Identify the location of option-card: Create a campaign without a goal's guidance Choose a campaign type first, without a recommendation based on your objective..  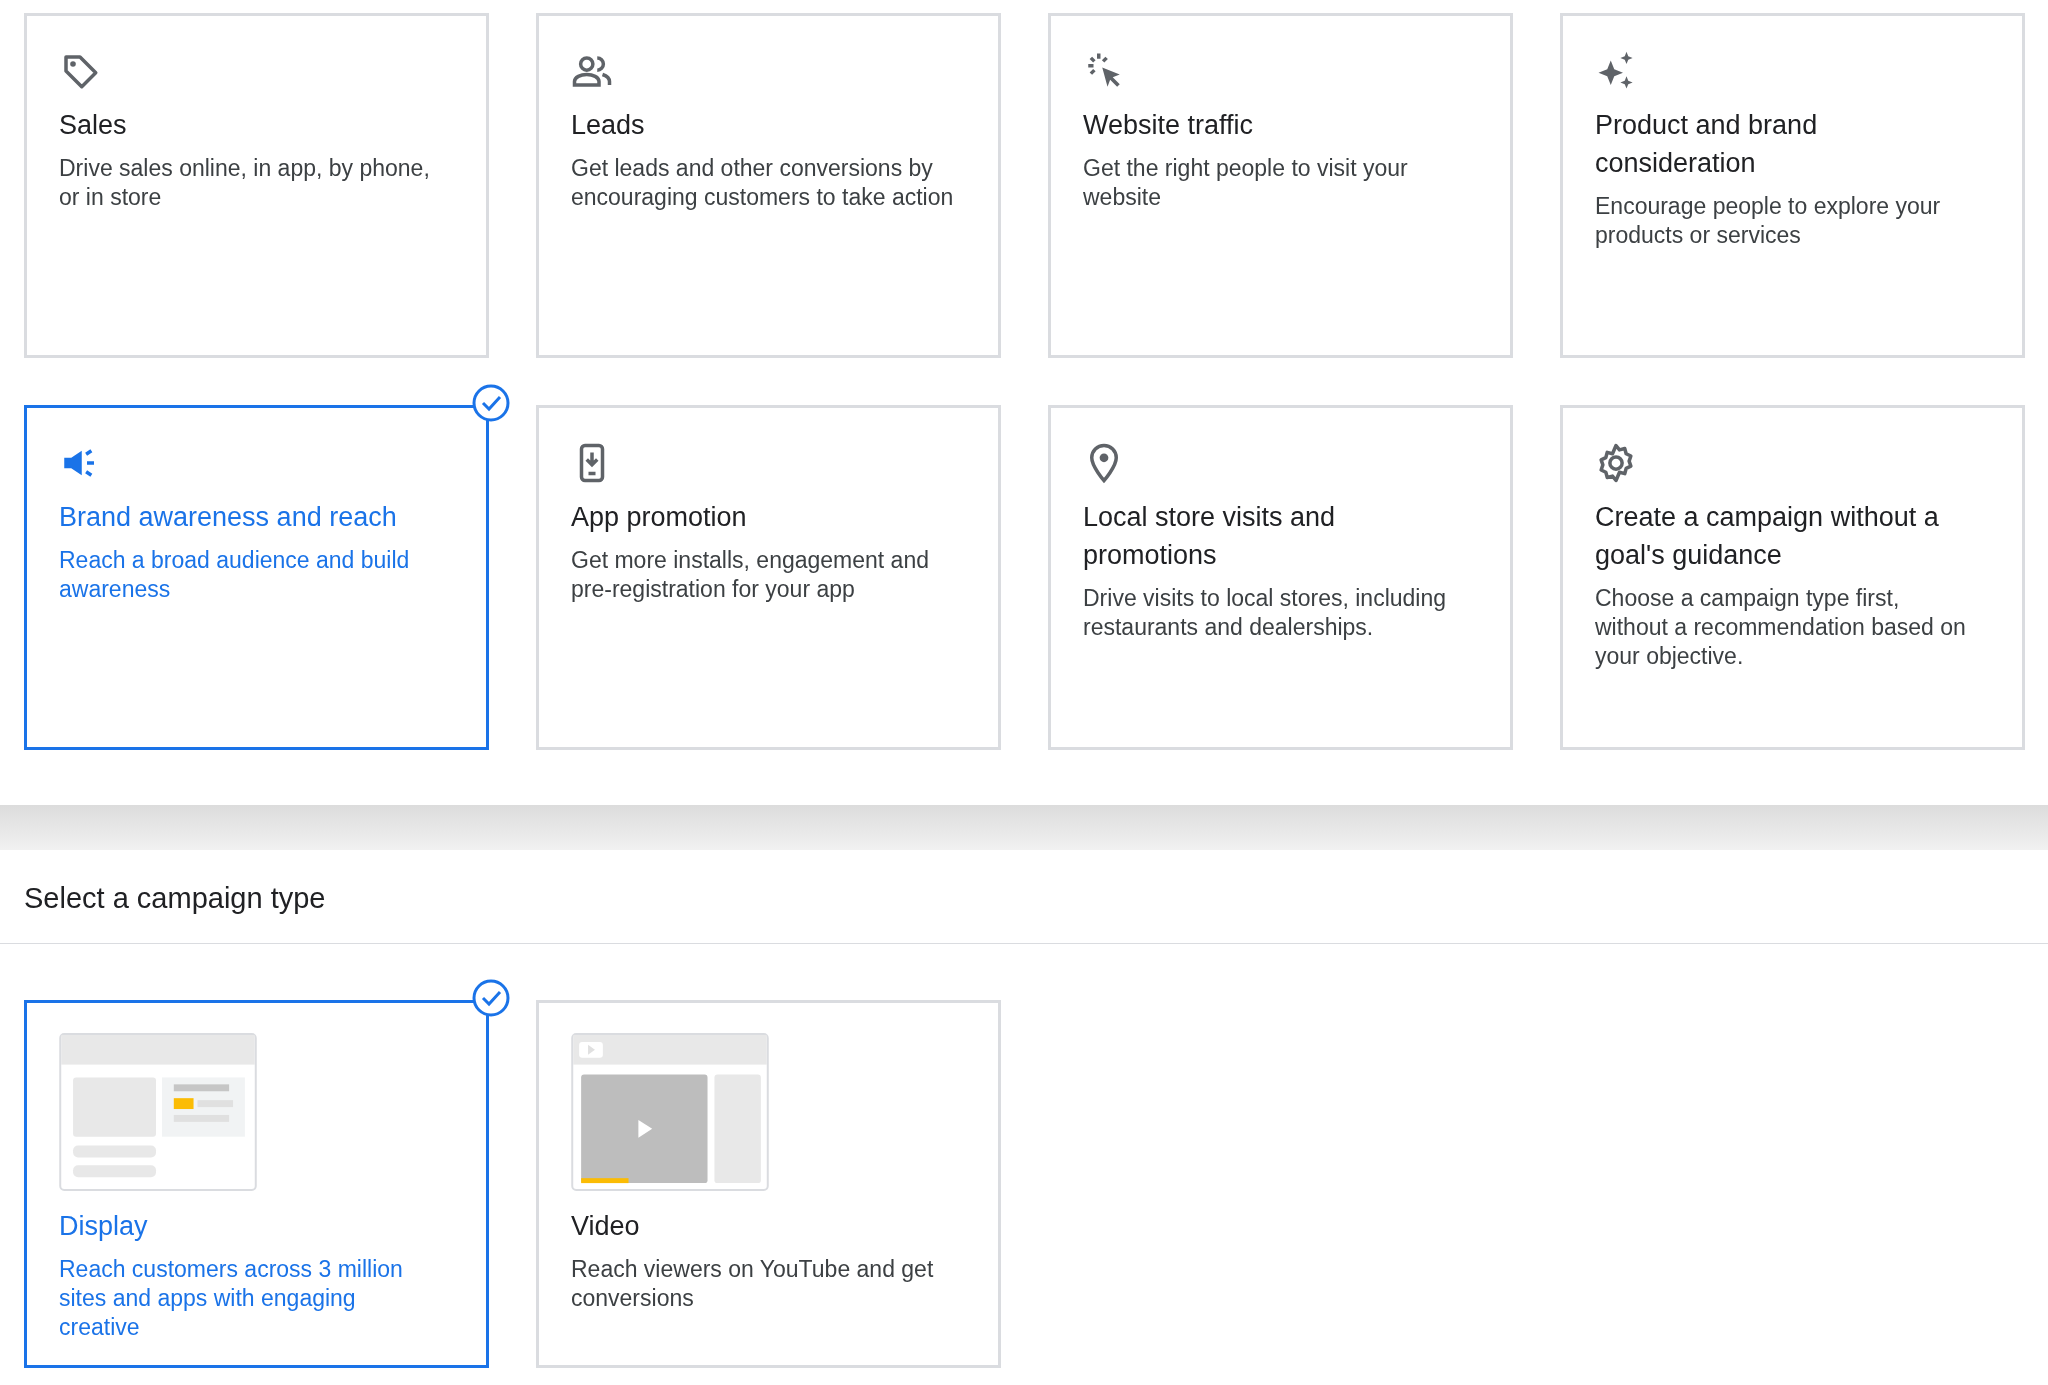
(1792, 577).